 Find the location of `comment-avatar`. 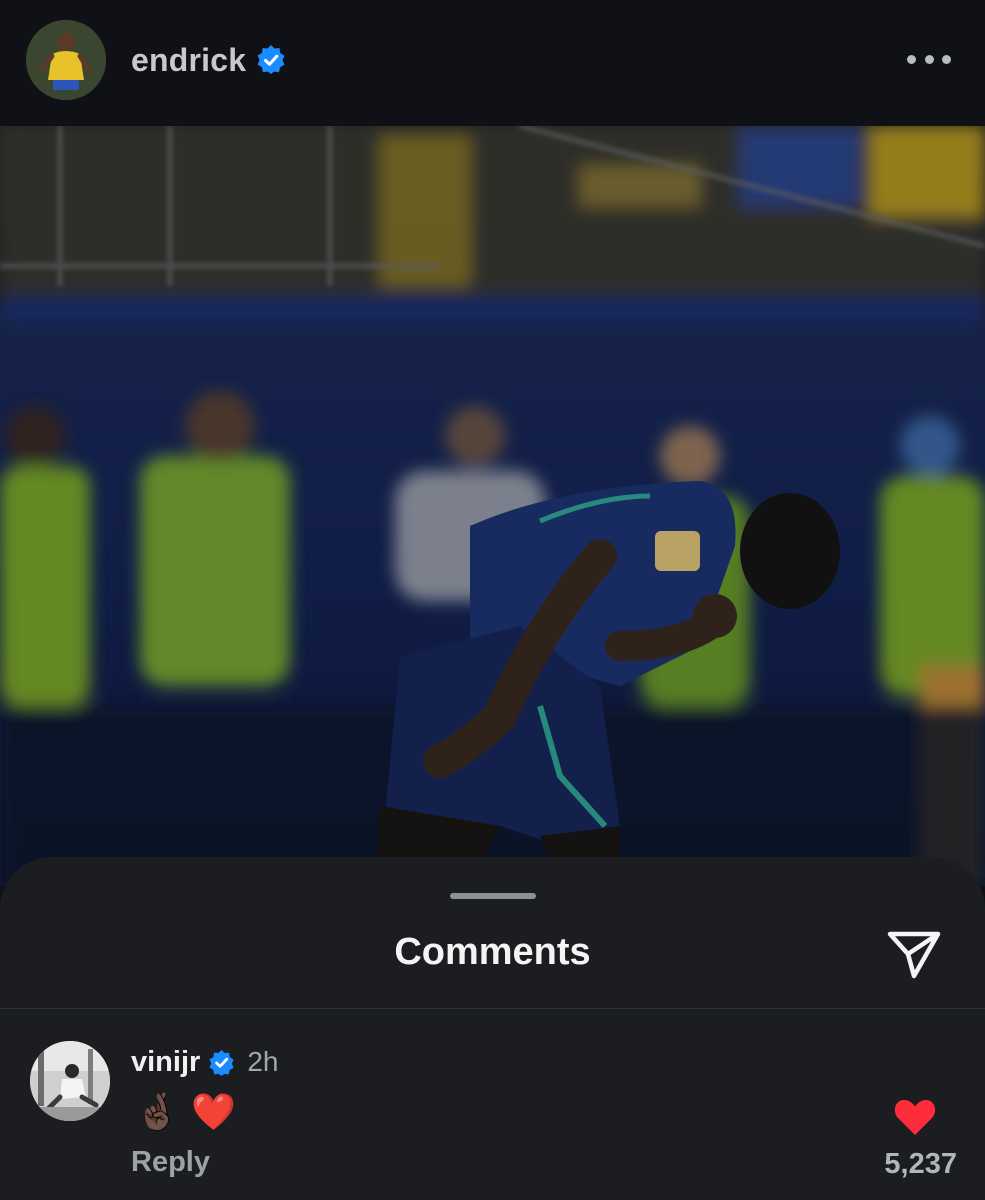

comment-avatar is located at coordinates (70, 1081).